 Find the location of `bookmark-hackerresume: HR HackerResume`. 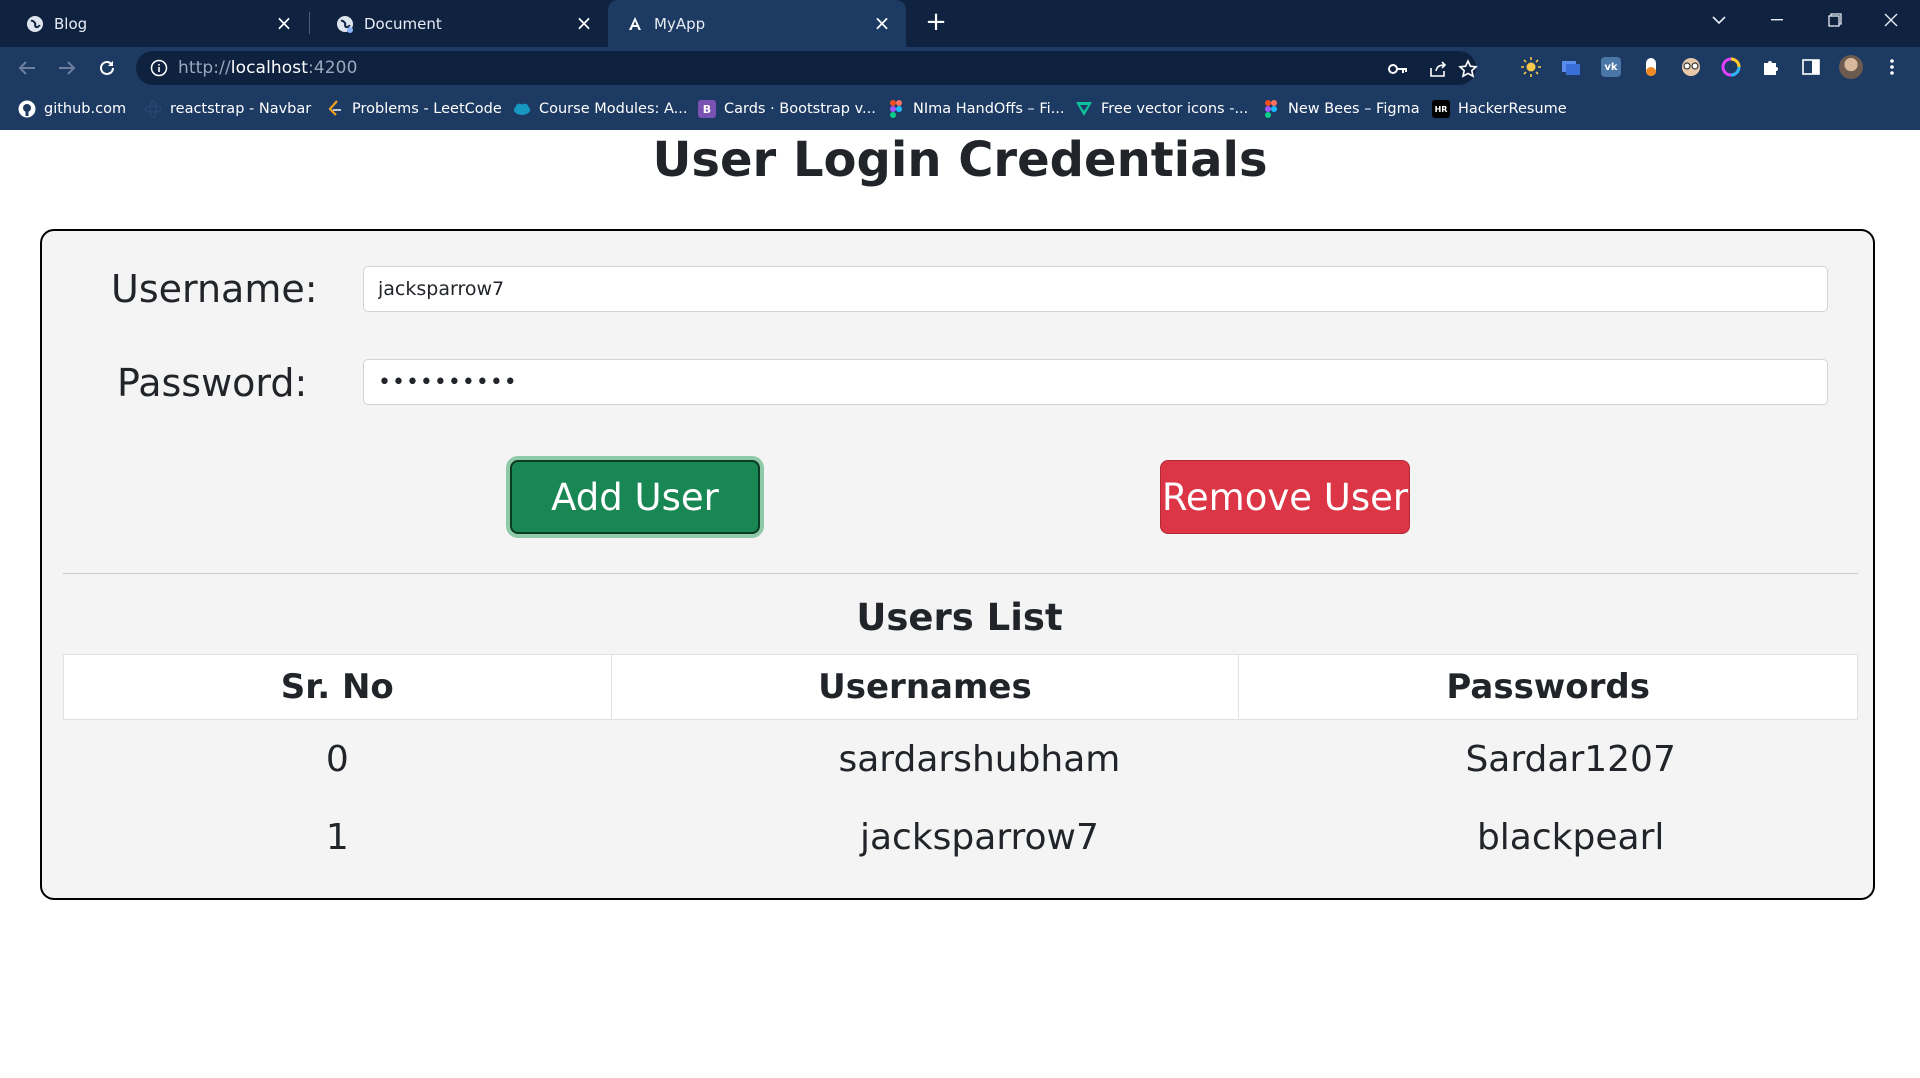

bookmark-hackerresume: HR HackerResume is located at coordinates (1499, 109).